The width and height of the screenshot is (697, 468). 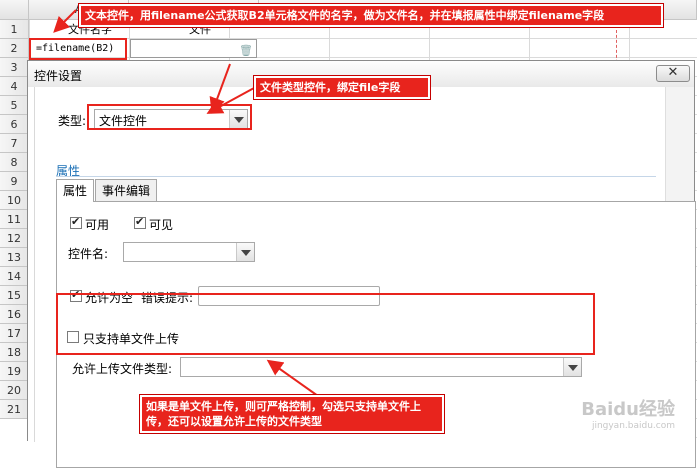 What do you see at coordinates (356, 176) in the screenshot?
I see `group-divider` at bounding box center [356, 176].